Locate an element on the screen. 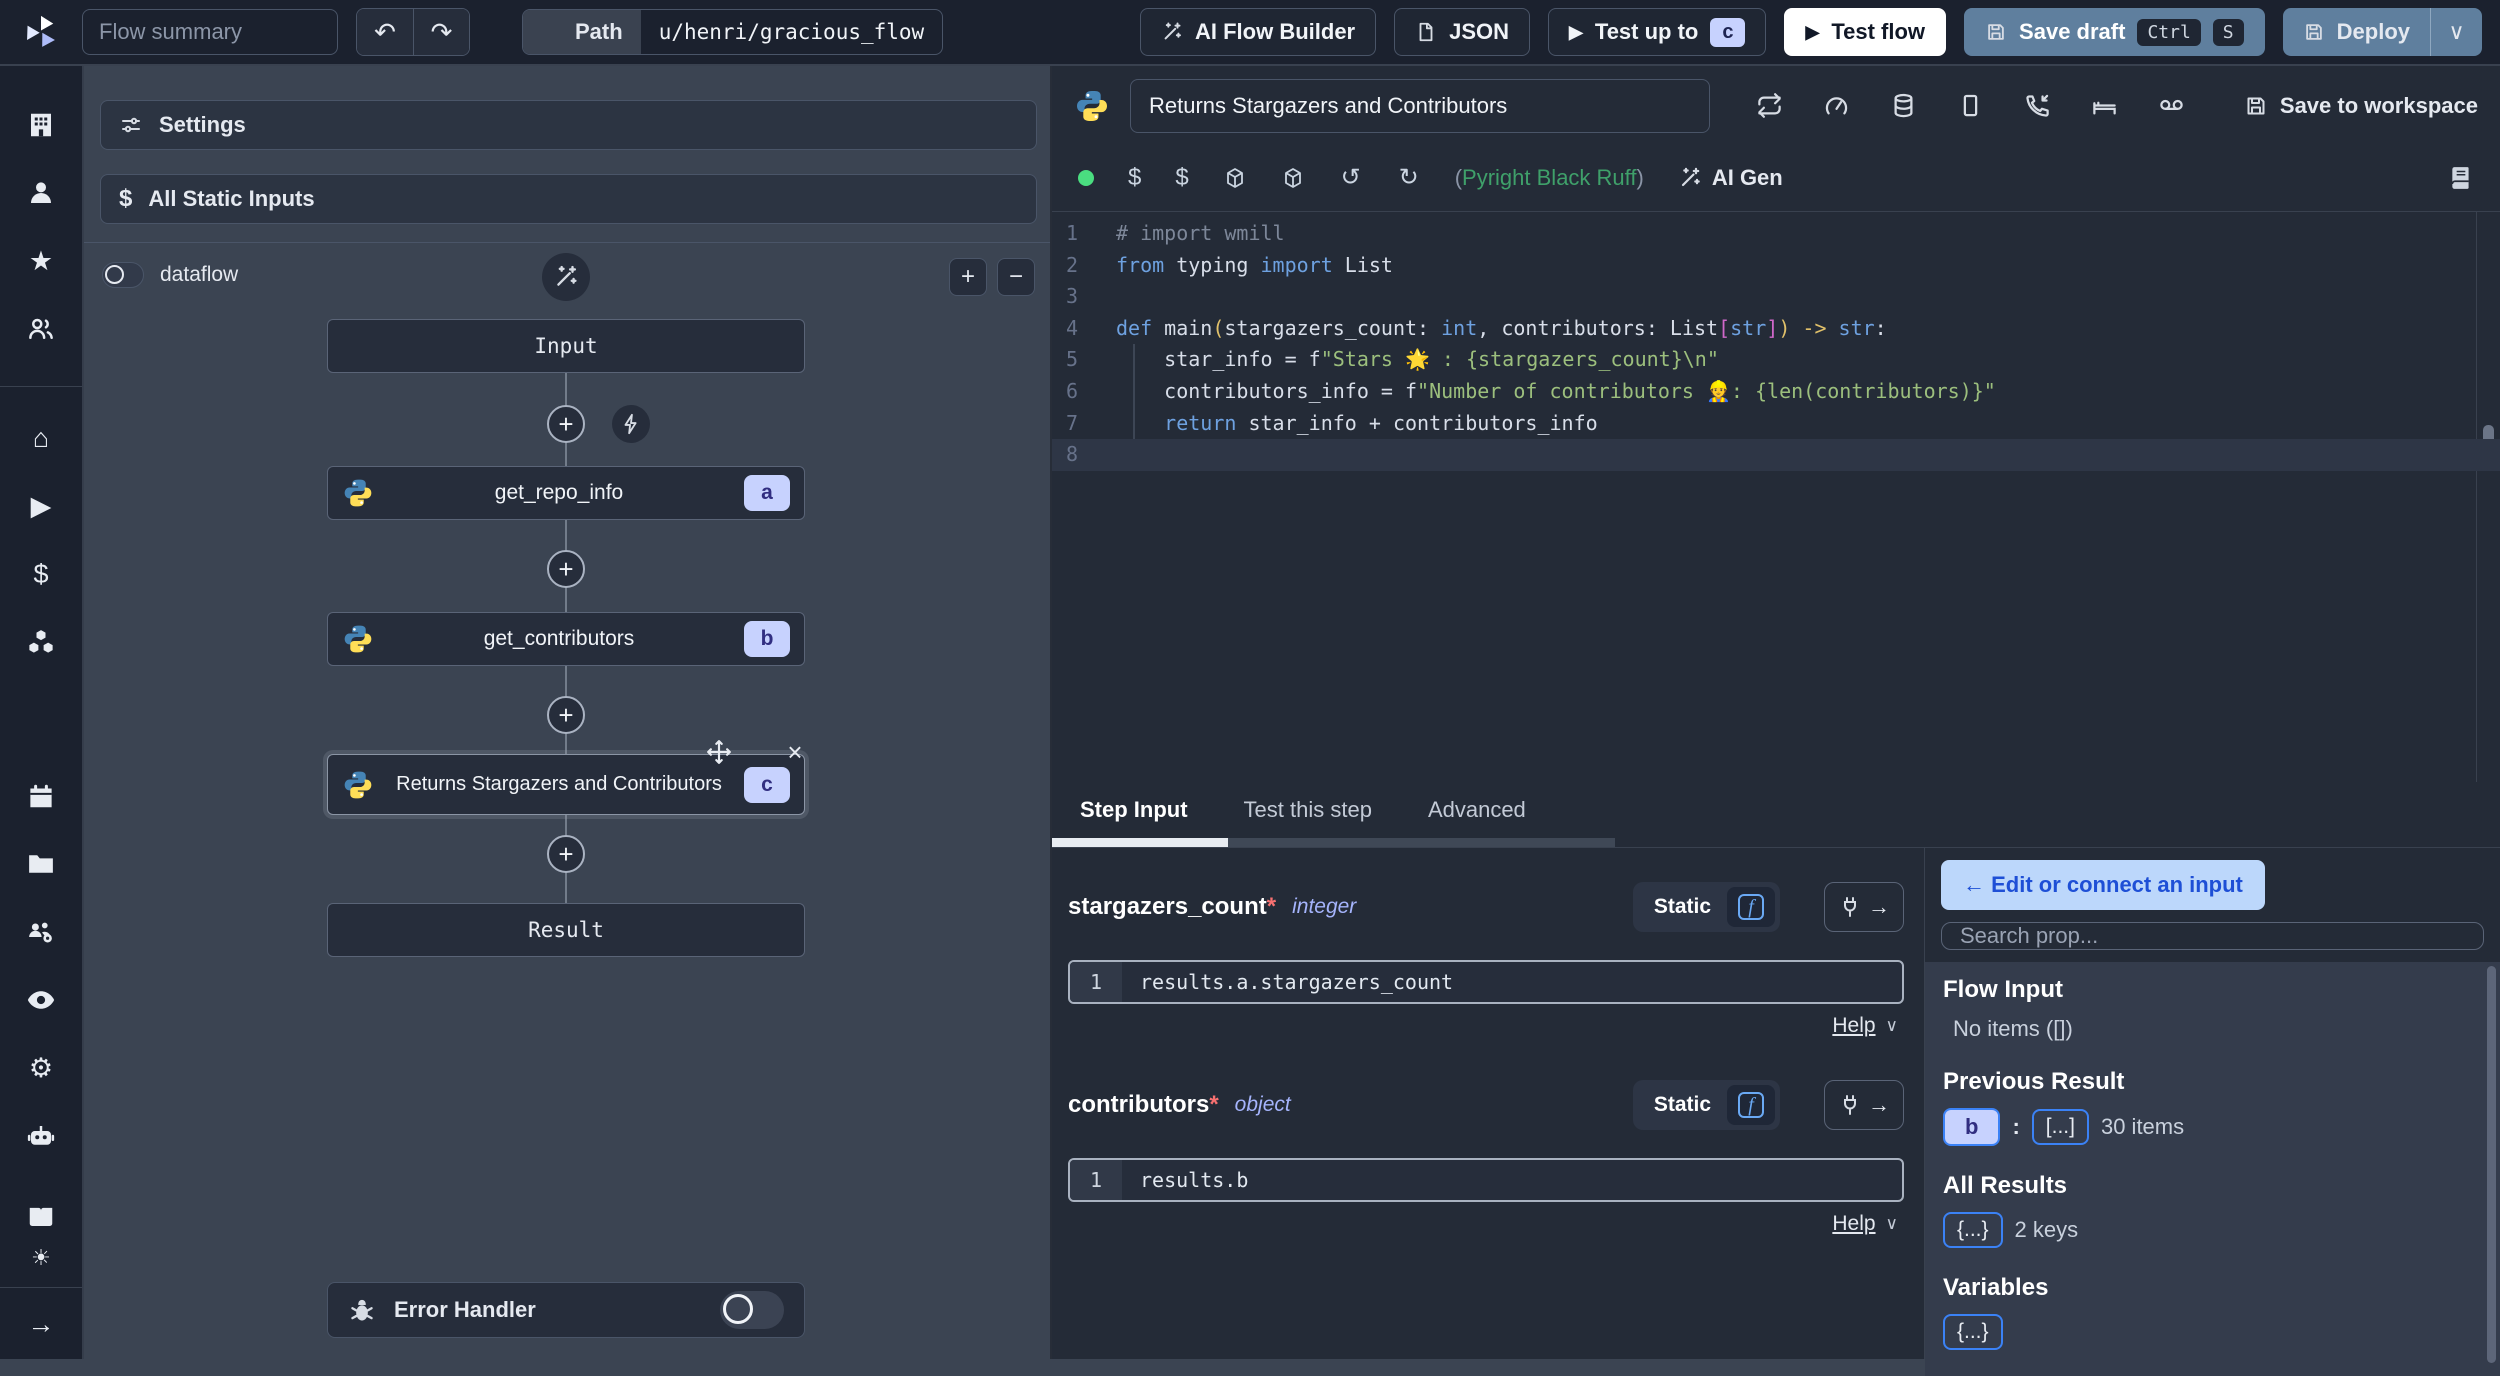 The image size is (2500, 1376). mock-square-icon is located at coordinates (1970, 105).